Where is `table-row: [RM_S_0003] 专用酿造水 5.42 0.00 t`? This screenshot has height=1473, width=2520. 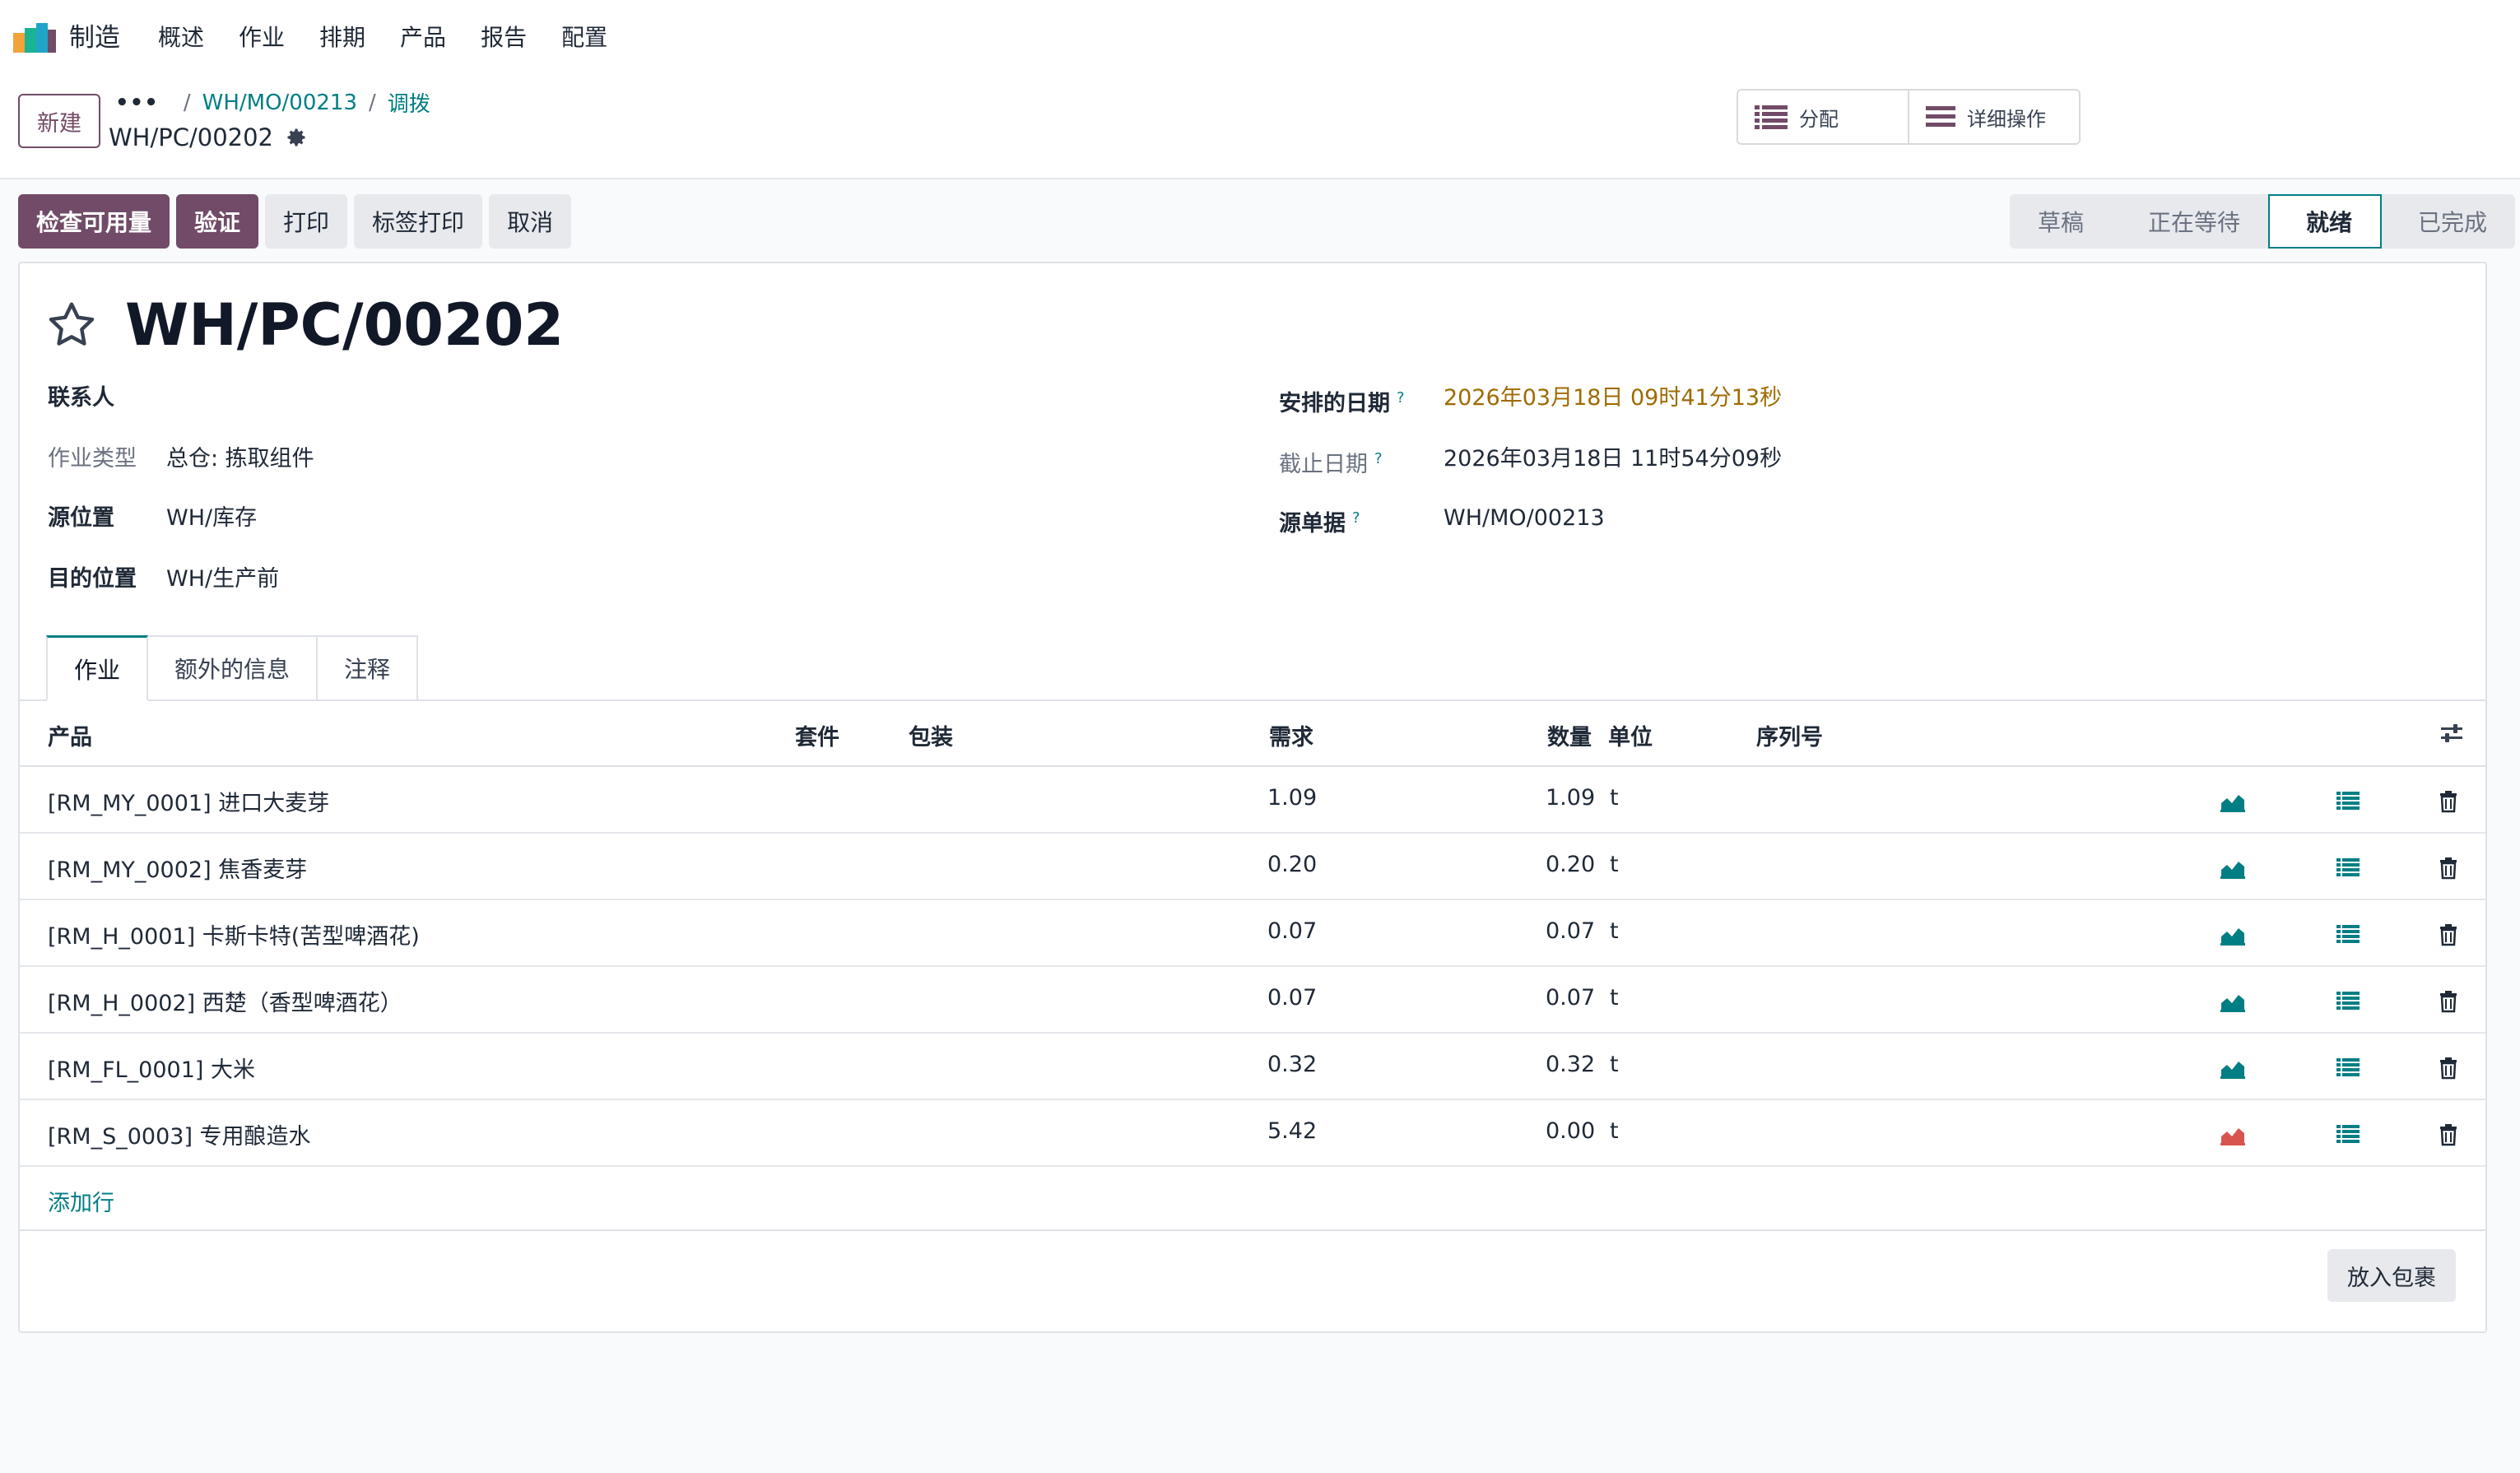 table-row: [RM_S_0003] 专用酿造水 5.42 0.00 t is located at coordinates (1252, 1134).